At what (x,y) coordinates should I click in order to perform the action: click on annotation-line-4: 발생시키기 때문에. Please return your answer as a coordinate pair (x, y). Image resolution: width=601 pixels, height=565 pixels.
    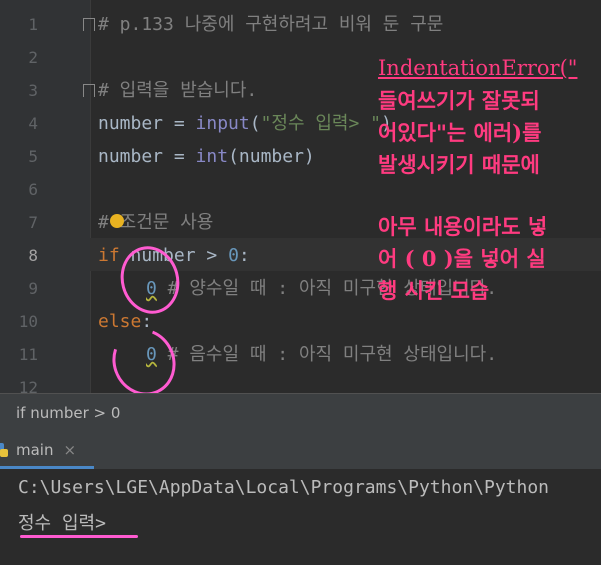
    Looking at the image, I should click on (459, 164).